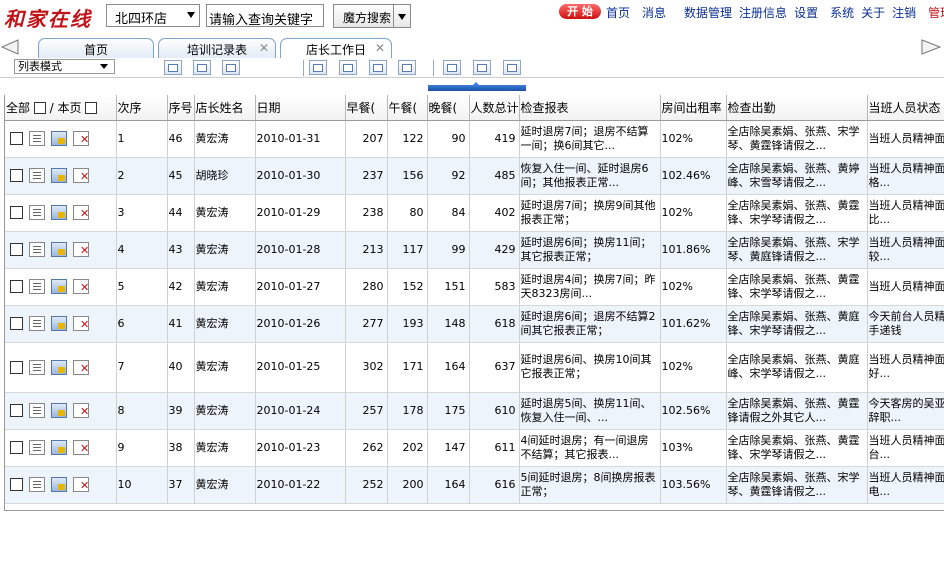 The height and width of the screenshot is (572, 944). I want to click on store-select: 北四环店, so click(153, 15).